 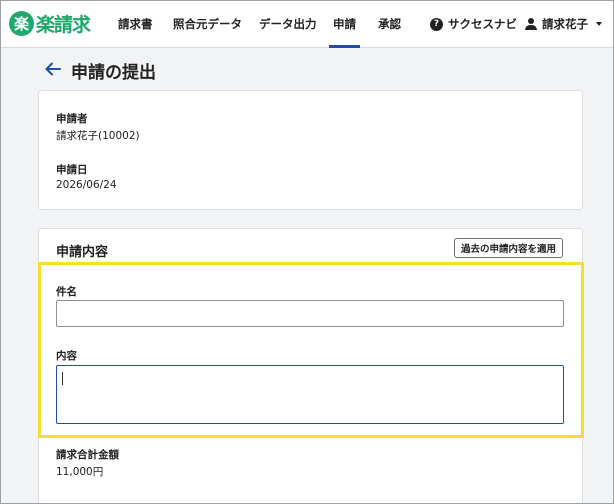 What do you see at coordinates (135, 24) in the screenshot?
I see `nav-item-invoices: 請求書` at bounding box center [135, 24].